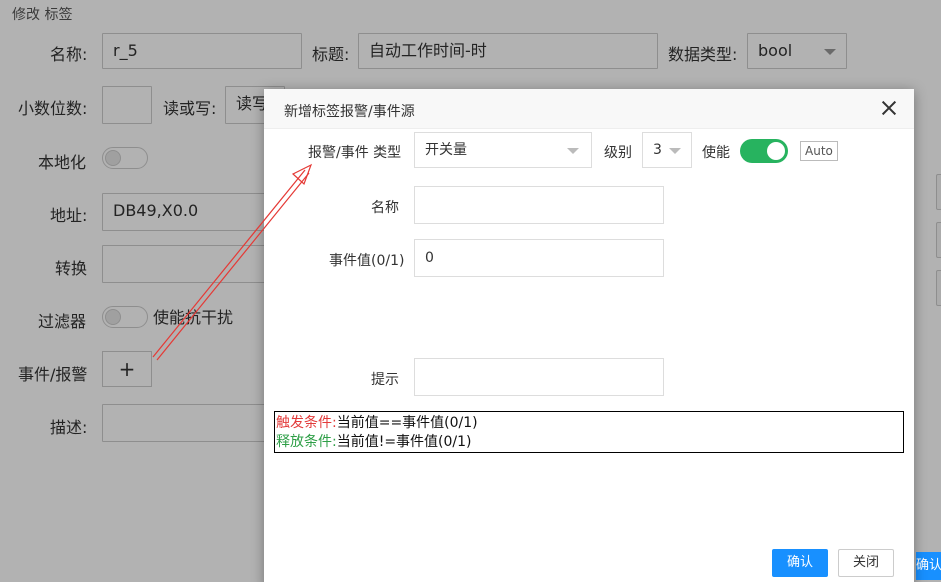 The image size is (941, 582). Describe the element at coordinates (539, 205) in the screenshot. I see `alarm-name-input` at that location.